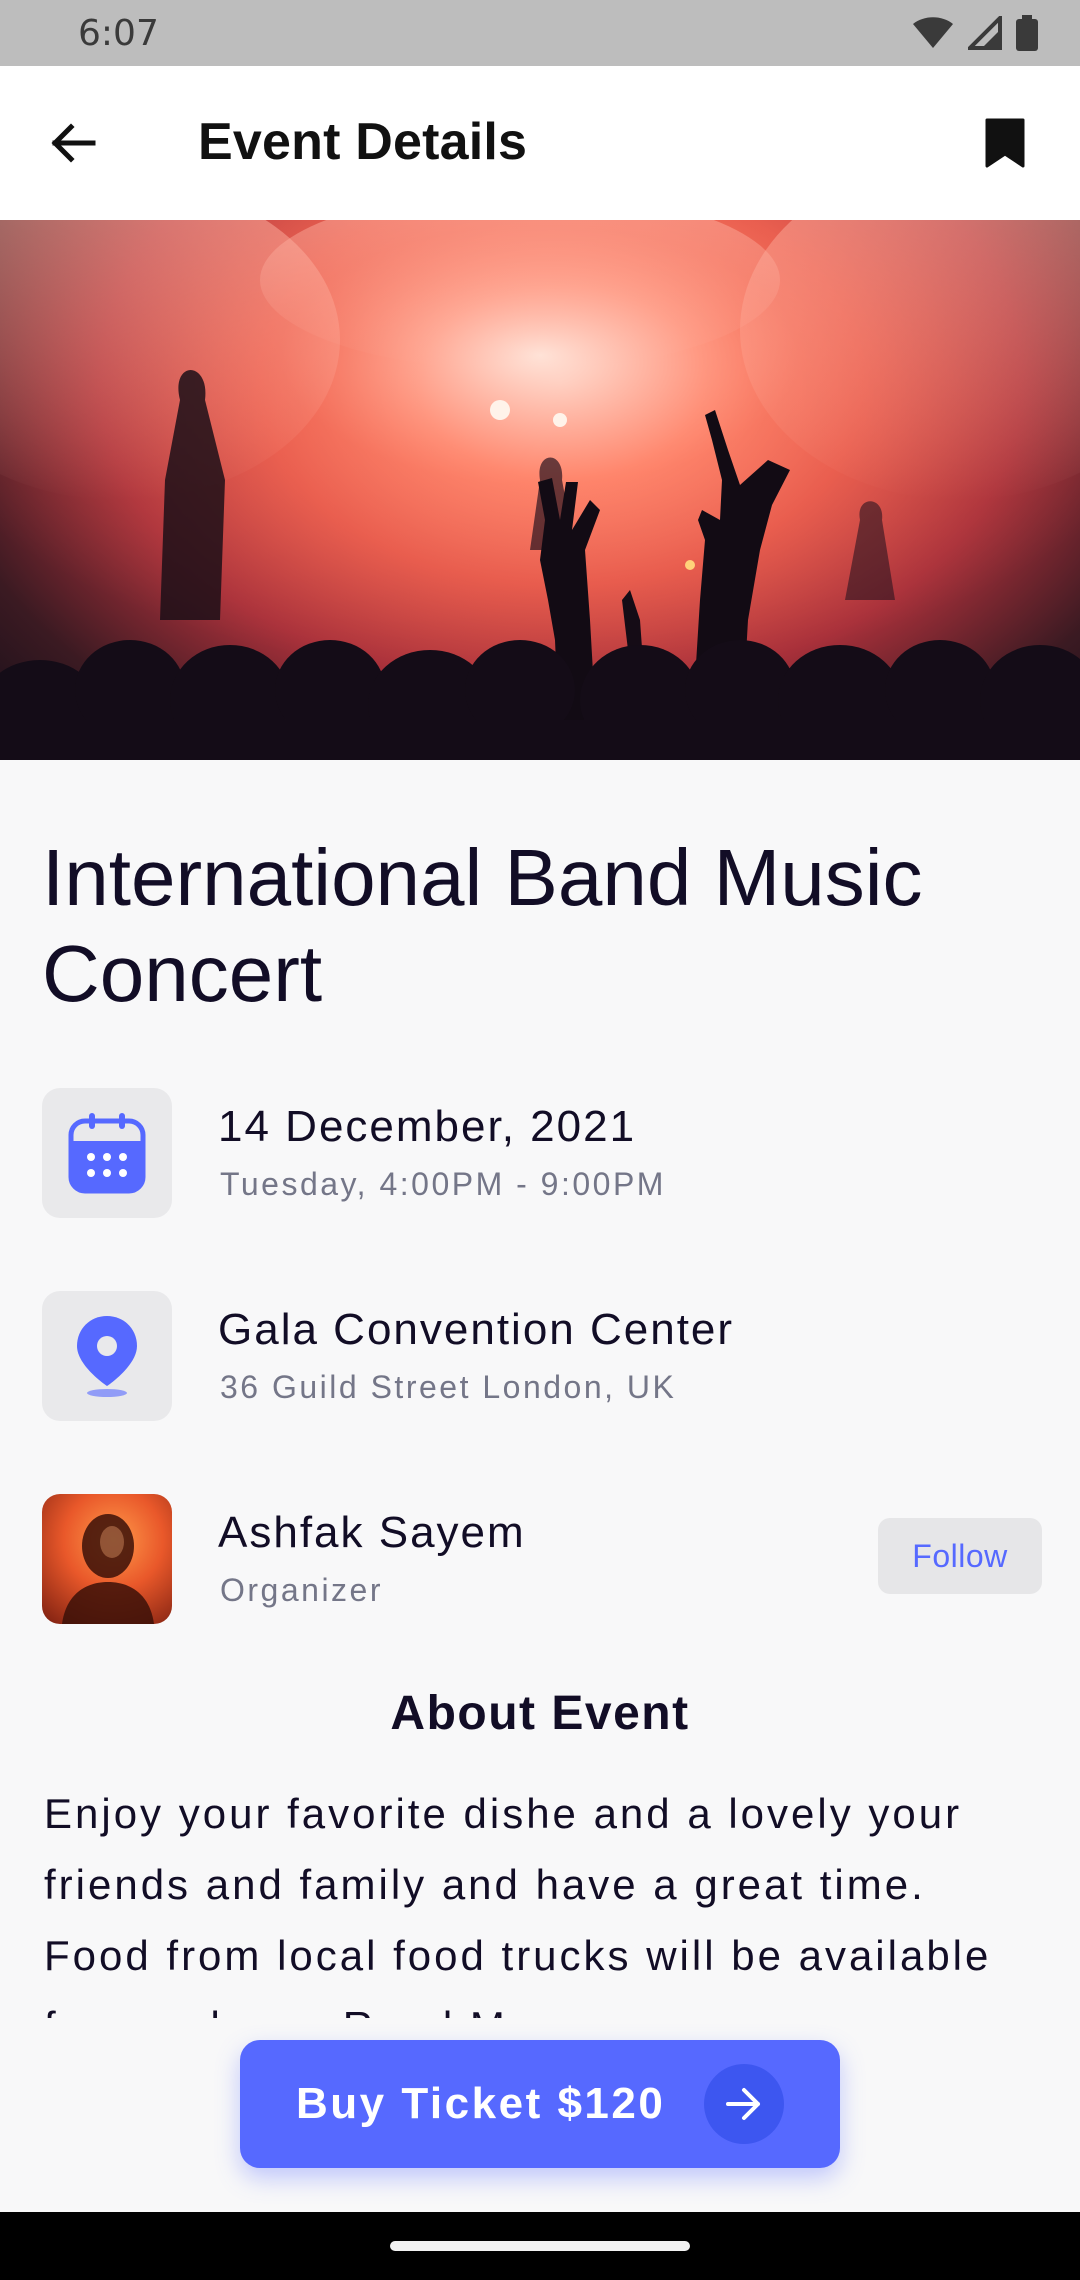 The height and width of the screenshot is (2280, 1080). Describe the element at coordinates (481, 2103) in the screenshot. I see `buy-ticket-label: Buy Ticket $120` at that location.